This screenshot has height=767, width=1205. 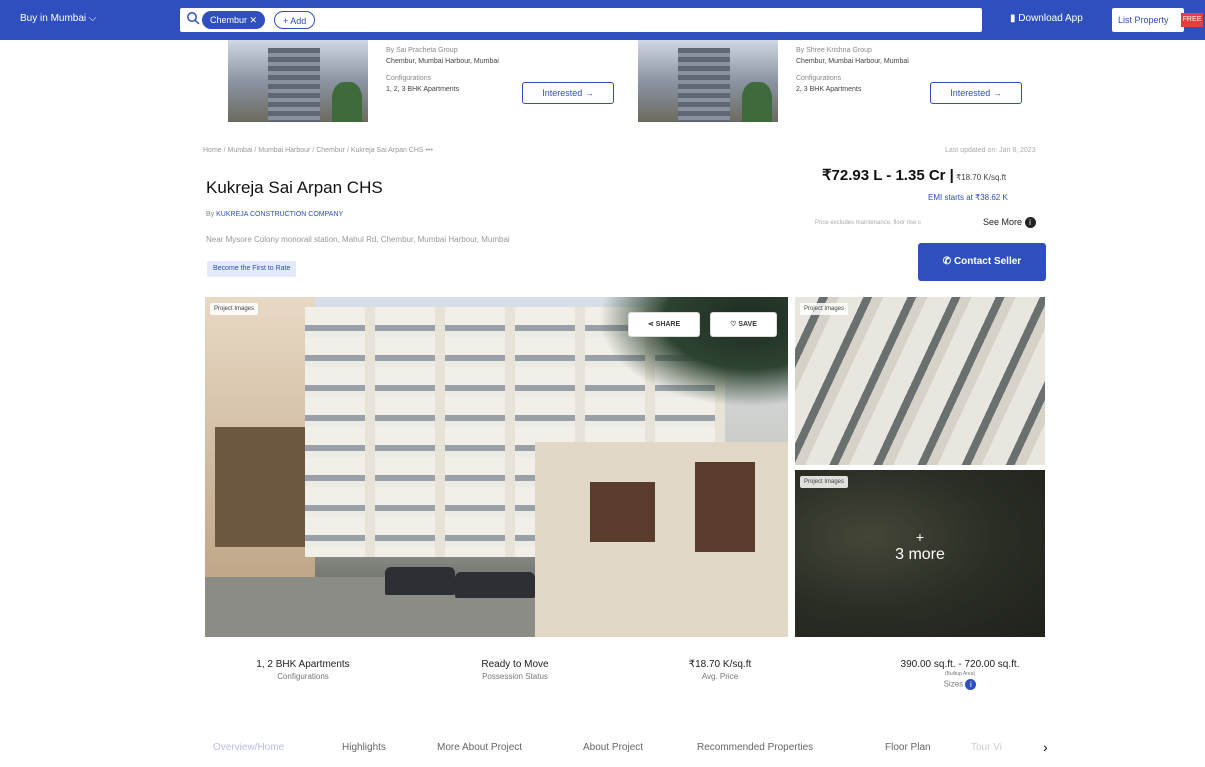 What do you see at coordinates (908, 747) in the screenshot?
I see `tab-floor-plan: Floor Plan` at bounding box center [908, 747].